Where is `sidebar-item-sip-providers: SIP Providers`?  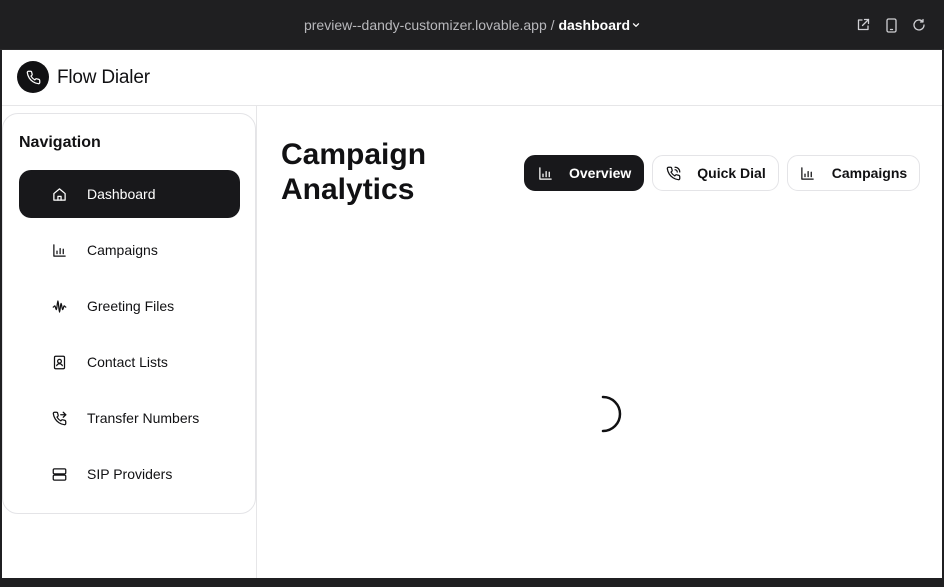
sidebar-item-sip-providers: SIP Providers is located at coordinates (129, 474).